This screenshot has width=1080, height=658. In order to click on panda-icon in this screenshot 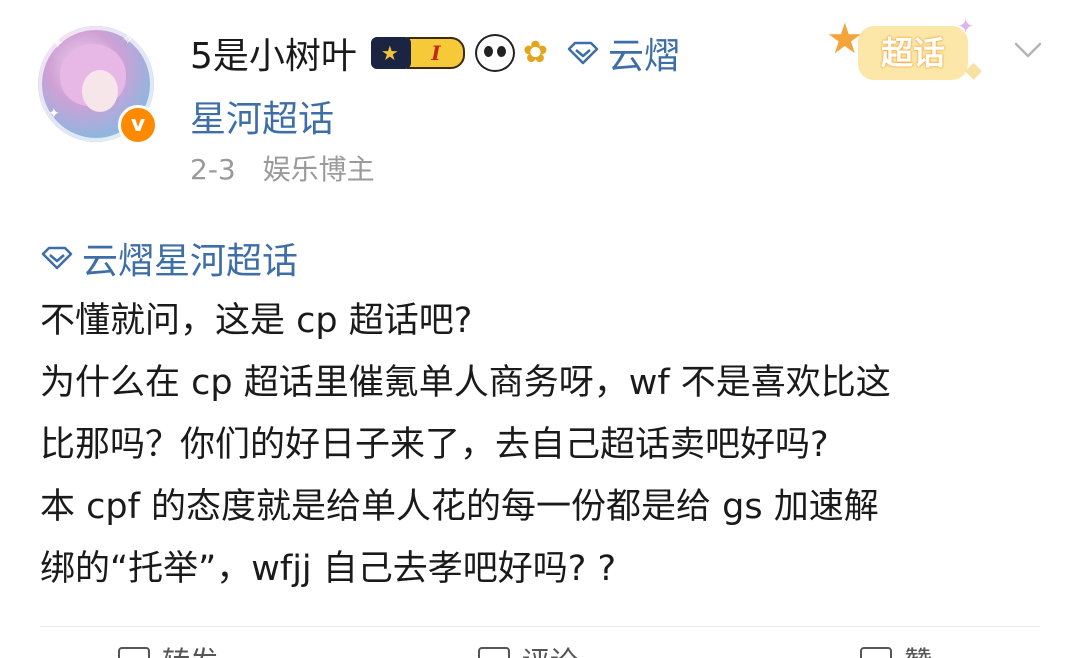, I will do `click(494, 53)`.